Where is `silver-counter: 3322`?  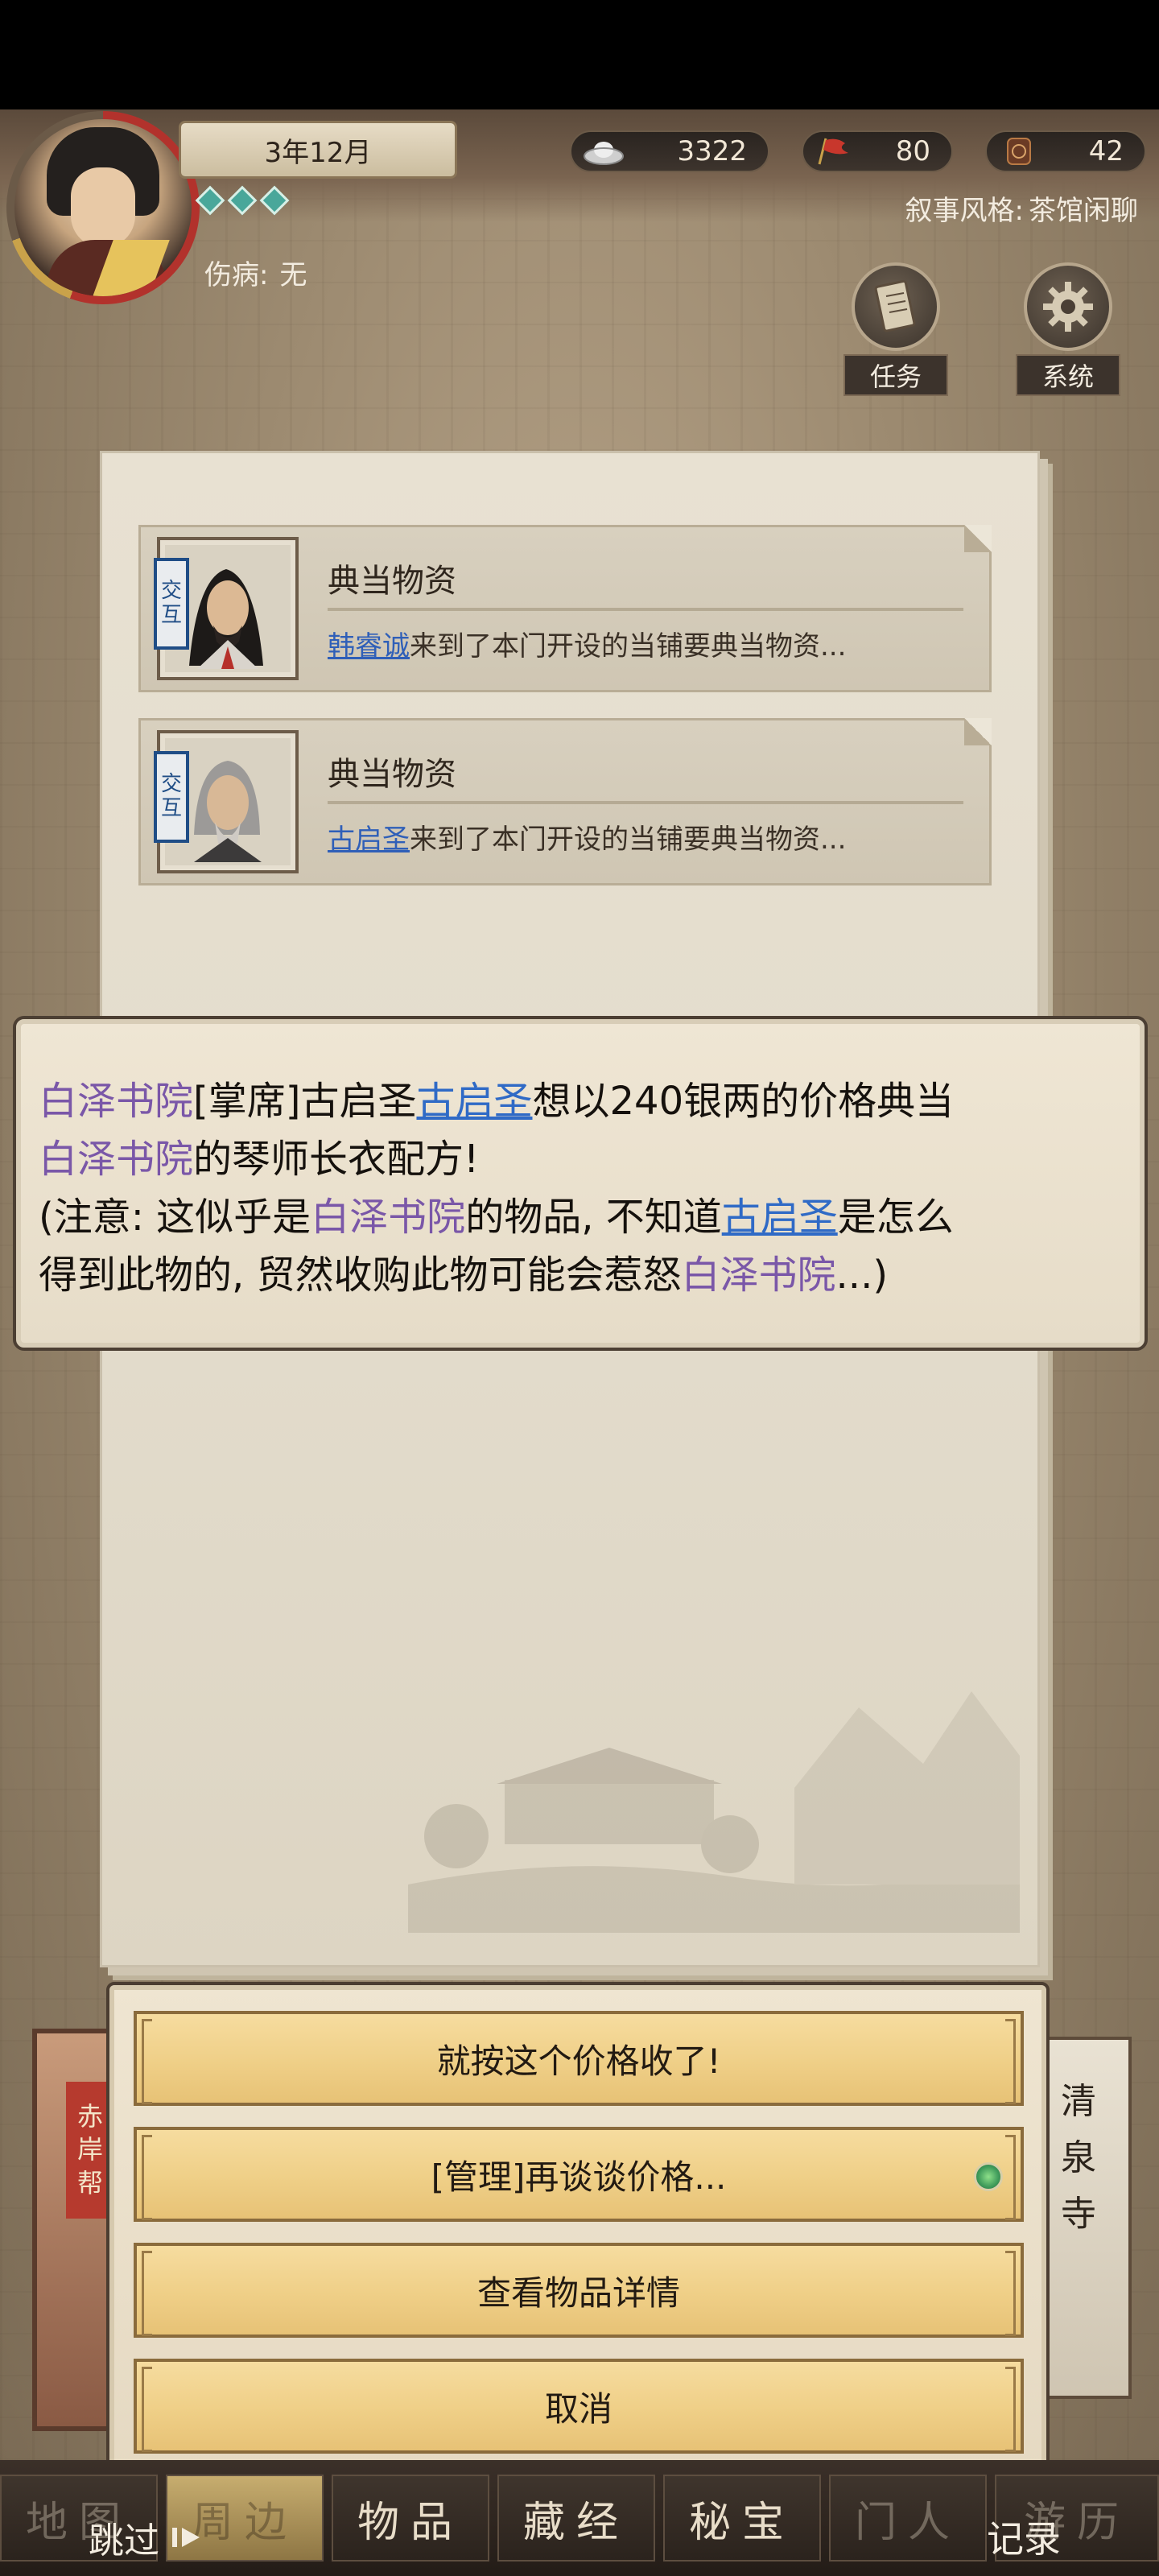
silver-counter: 3322 is located at coordinates (669, 151).